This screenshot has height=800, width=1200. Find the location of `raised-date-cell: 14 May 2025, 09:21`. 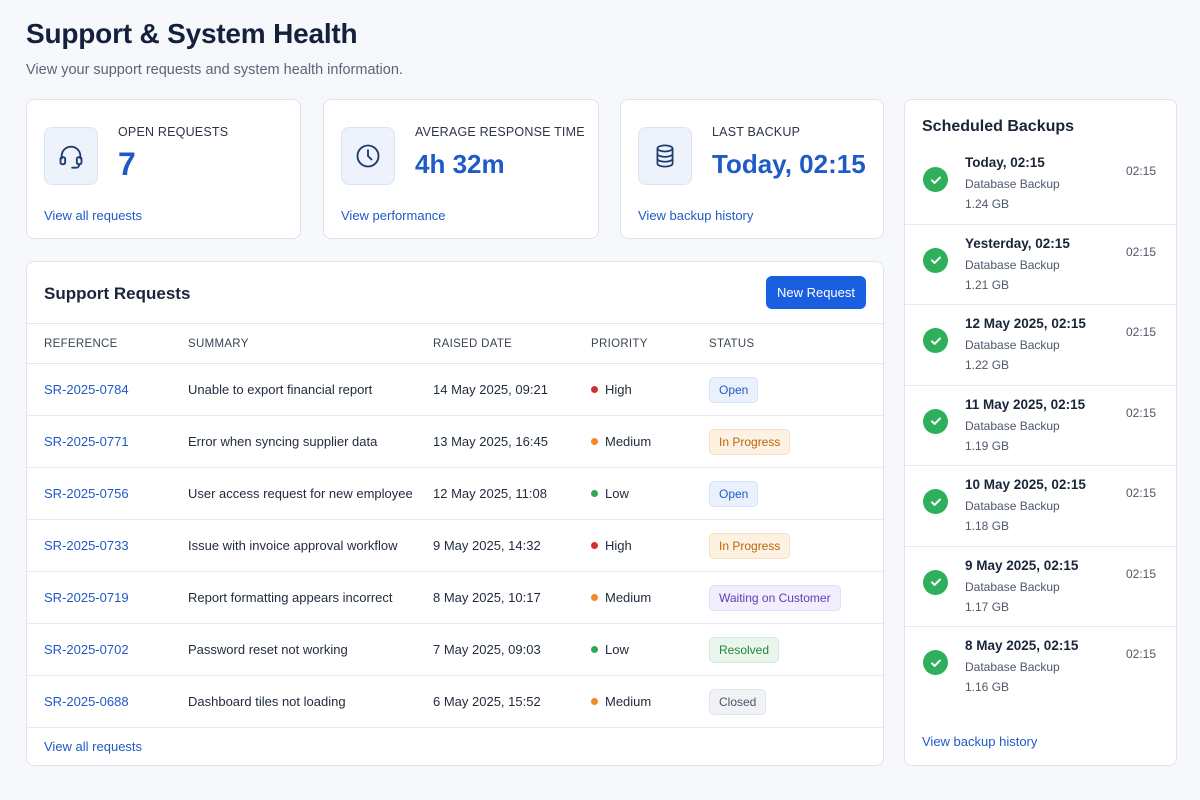

raised-date-cell: 14 May 2025, 09:21 is located at coordinates (512, 389).